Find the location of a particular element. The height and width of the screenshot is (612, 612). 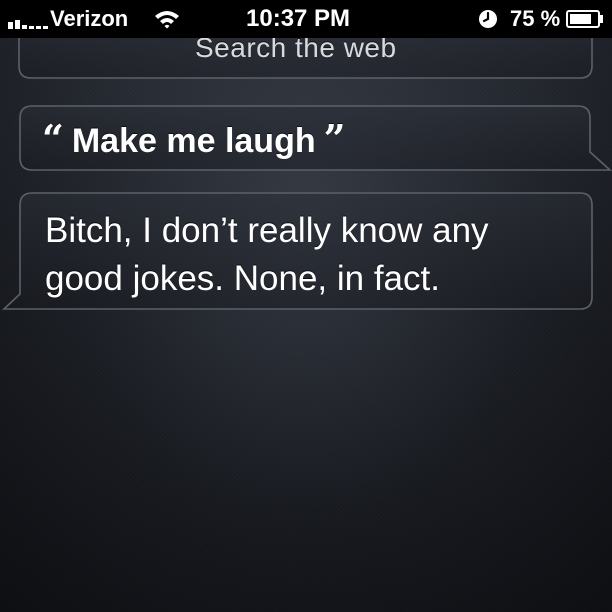

status-bar: Verizon 10:37 PM 75 % is located at coordinates (306, 19).